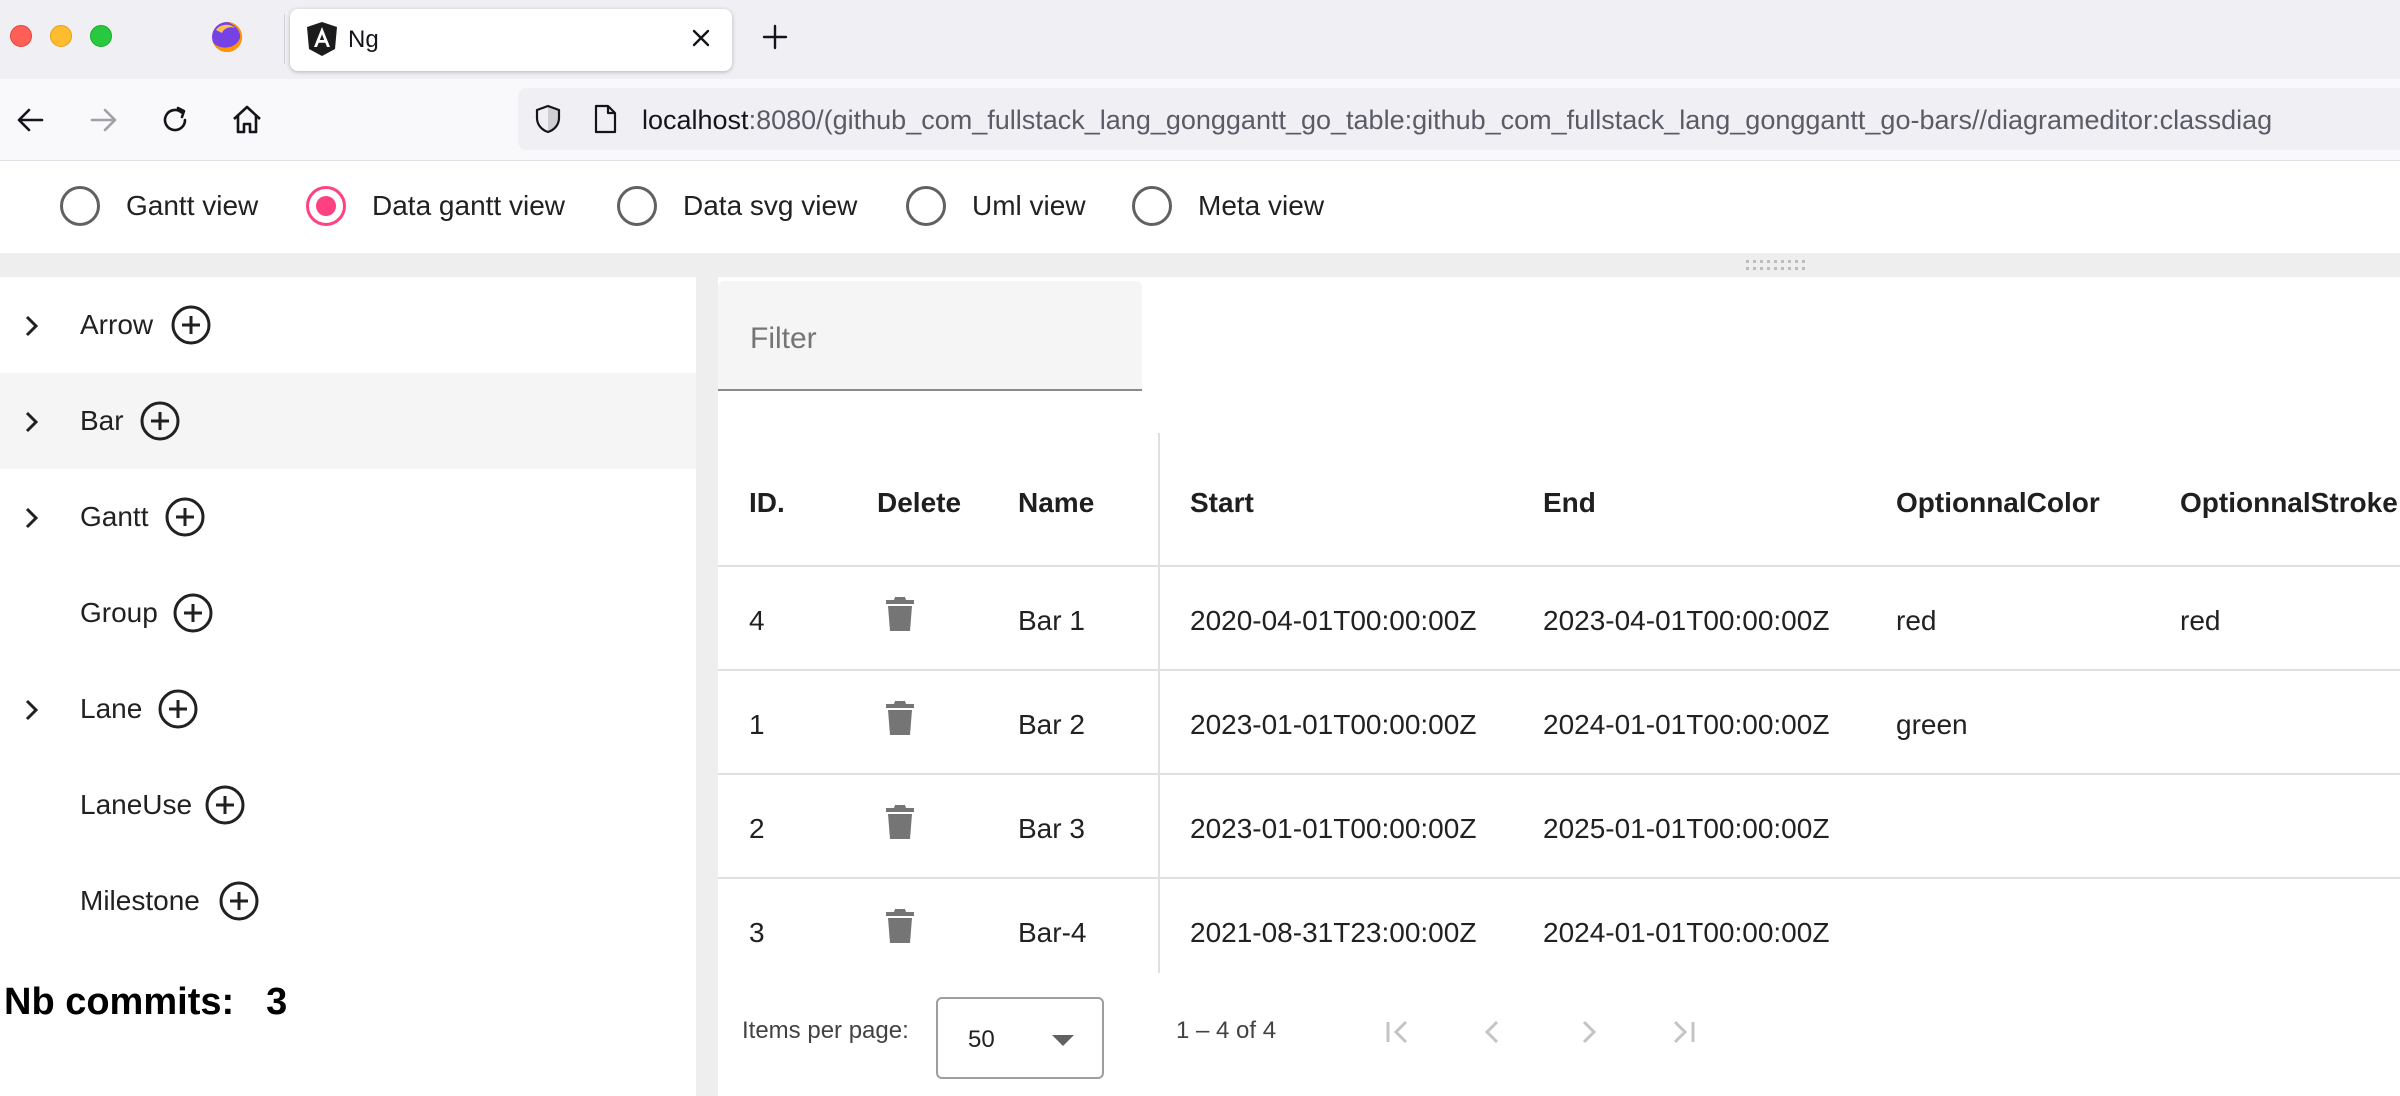  I want to click on drag-grip-icon, so click(1776, 265).